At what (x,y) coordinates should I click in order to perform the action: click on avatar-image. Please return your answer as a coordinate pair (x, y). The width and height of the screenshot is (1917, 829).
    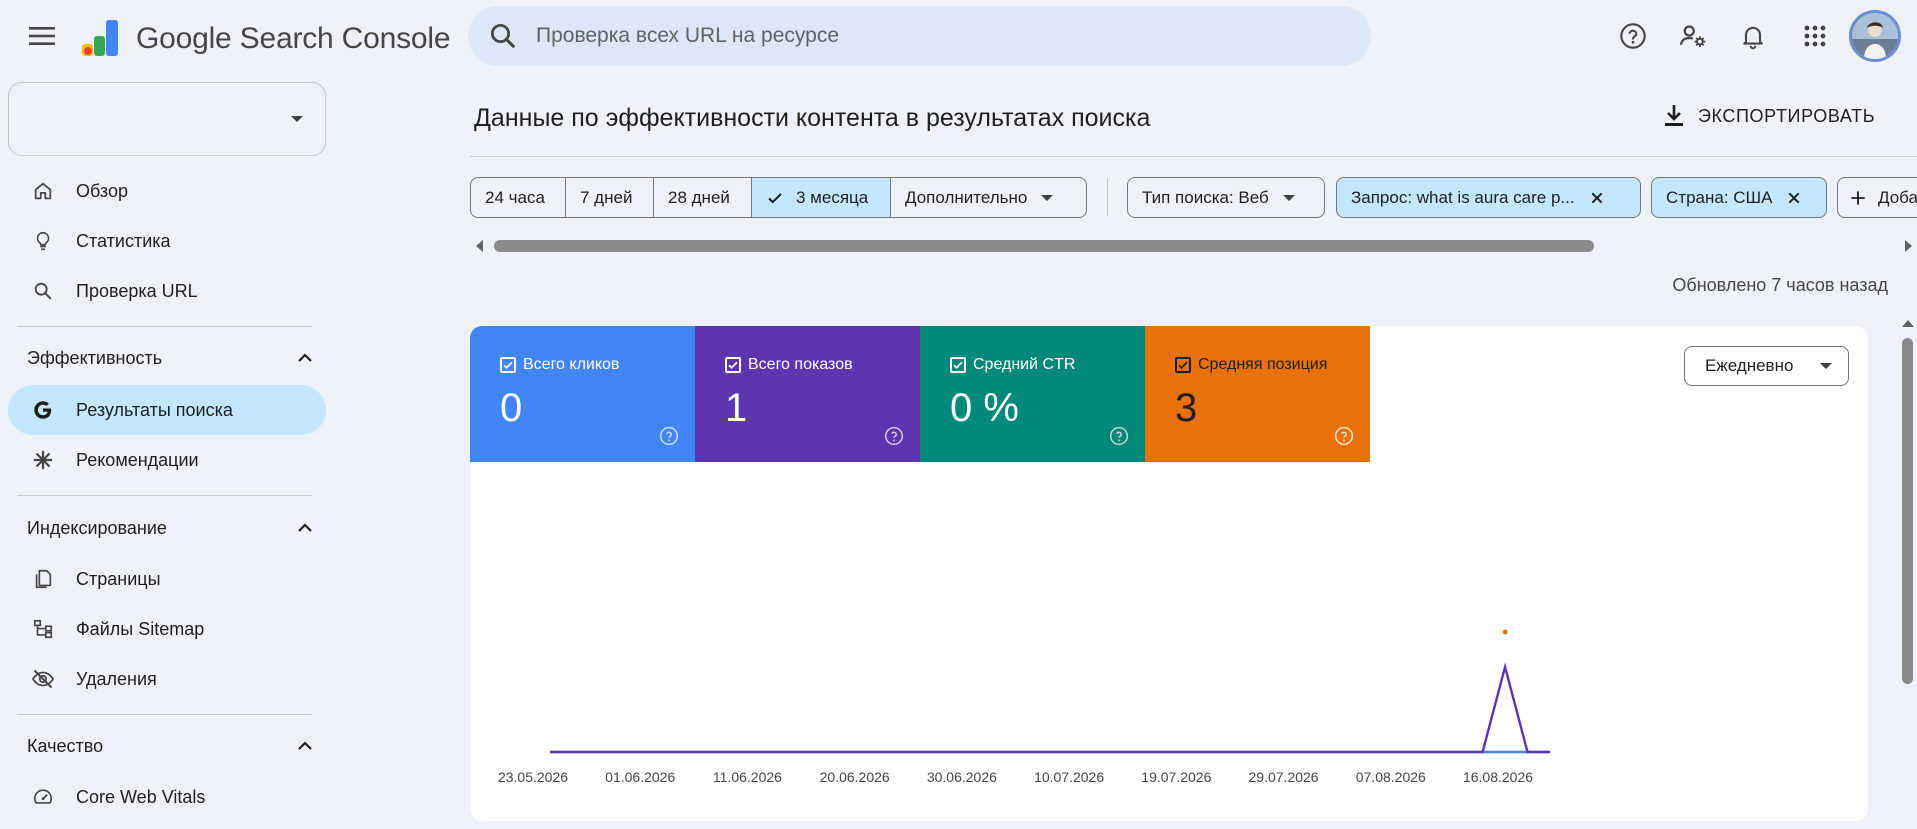
    Looking at the image, I should click on (1875, 36).